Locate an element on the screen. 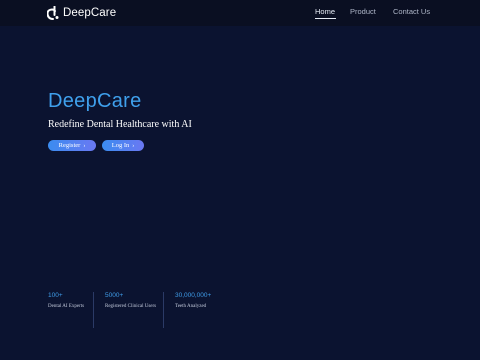  deepcare-logo-icon is located at coordinates (53, 13).